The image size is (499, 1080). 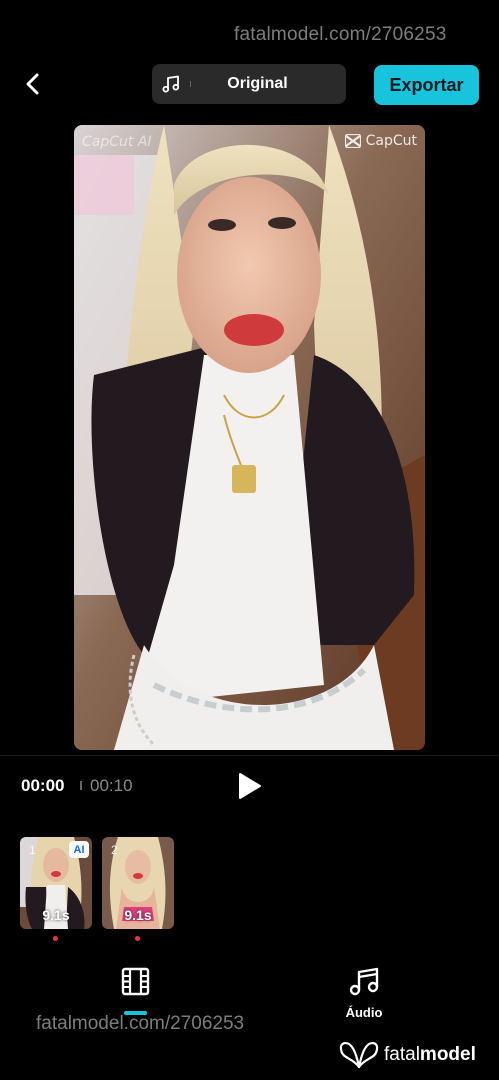 I want to click on fatalmodel-brand: fatalmodel, so click(x=407, y=1055).